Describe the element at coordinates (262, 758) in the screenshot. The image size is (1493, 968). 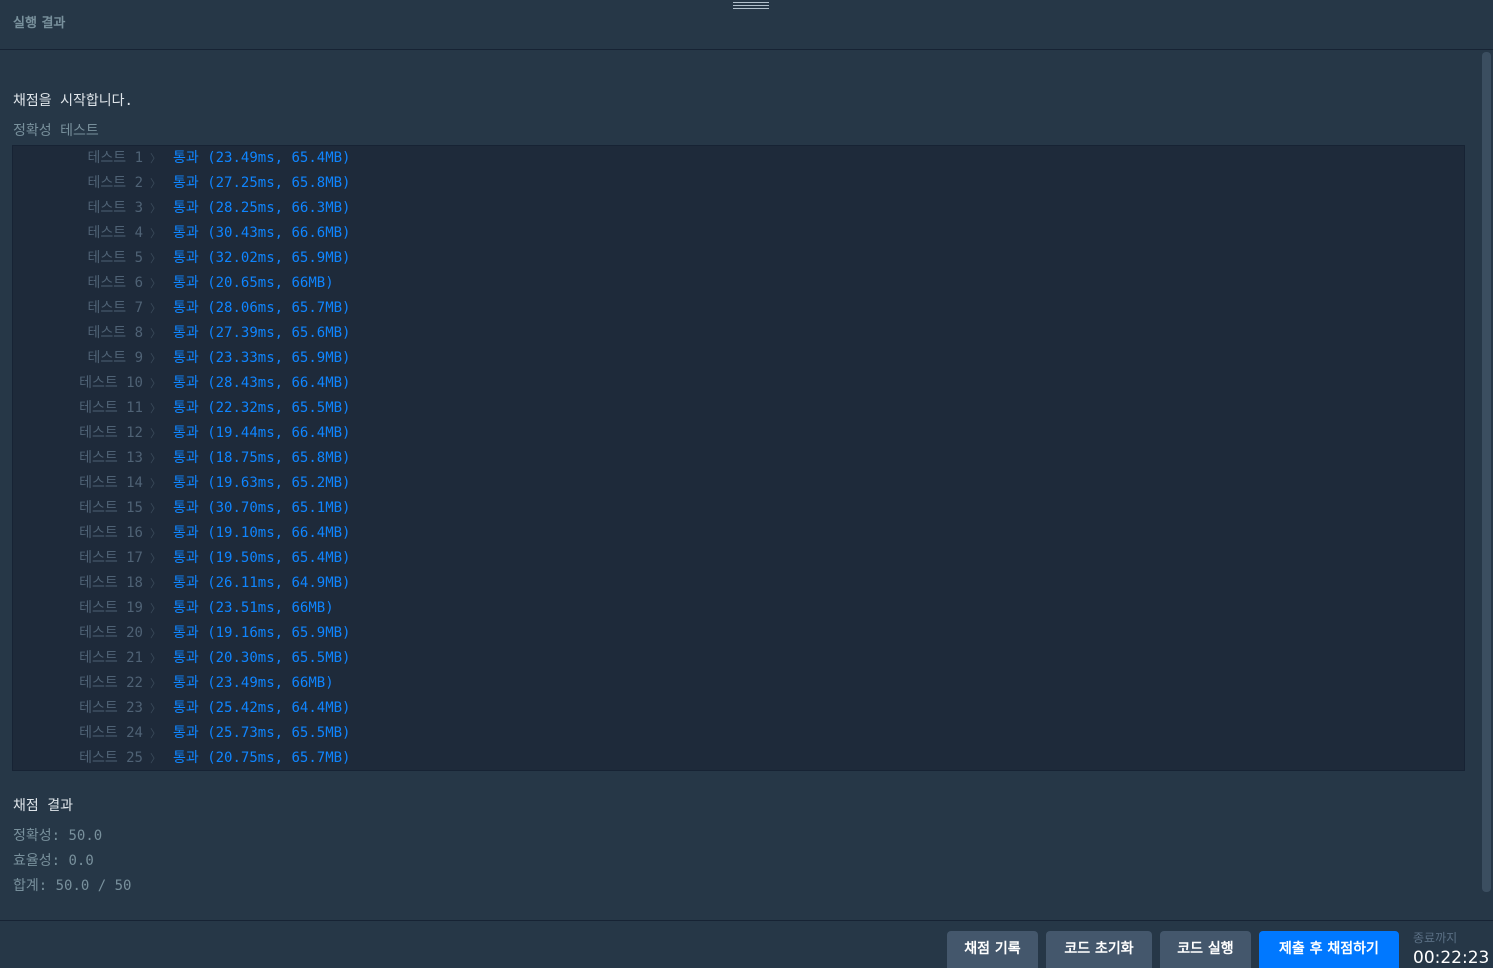
I see `test-status: 통과 (20.75ms, 65.7MB)` at that location.